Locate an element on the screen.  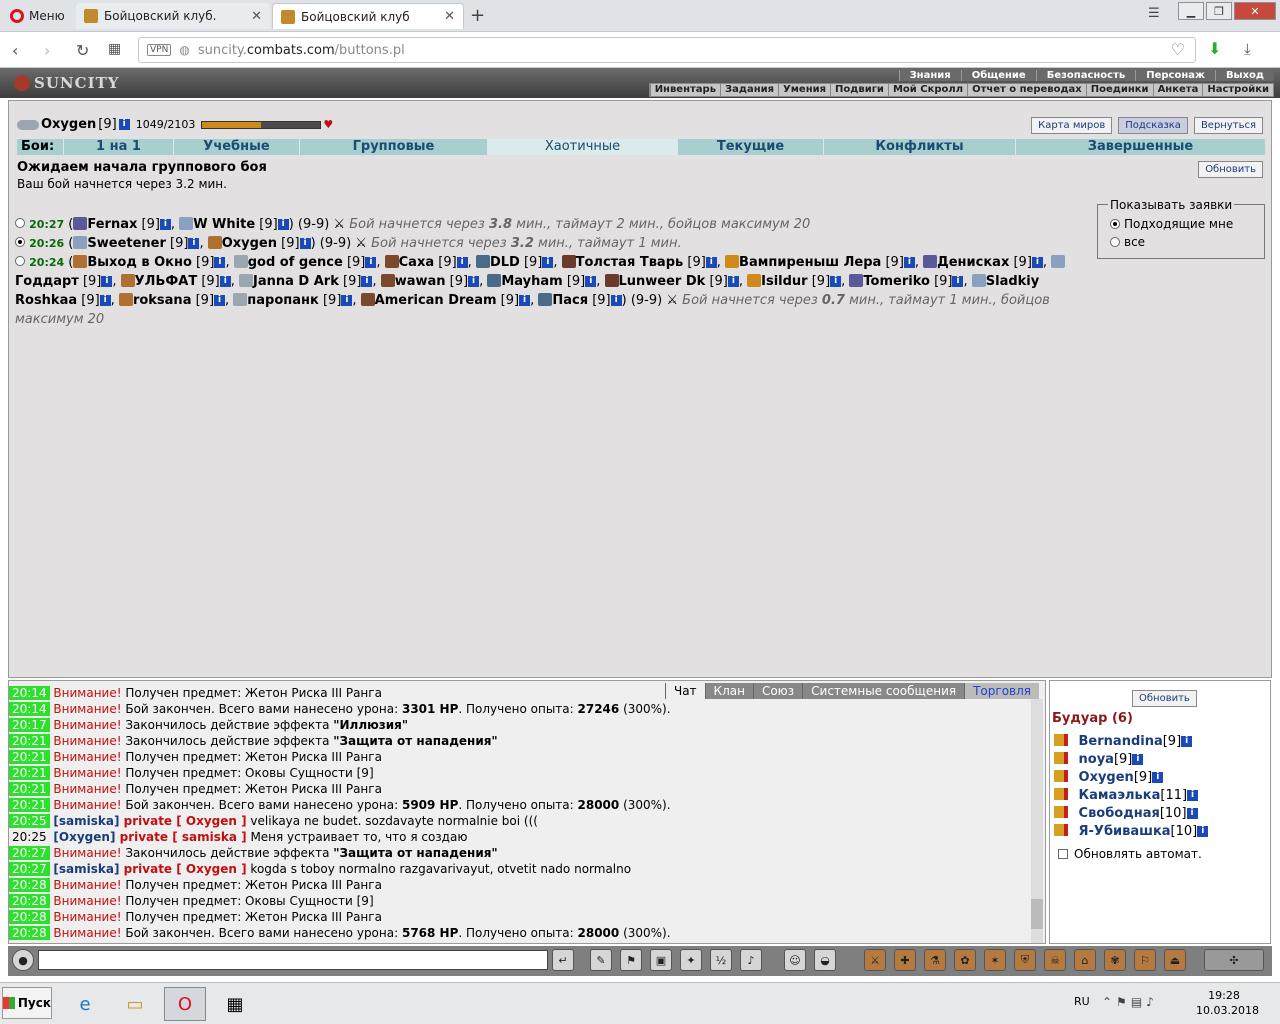
bid-player-name: Janna D Ark is located at coordinates (296, 281).